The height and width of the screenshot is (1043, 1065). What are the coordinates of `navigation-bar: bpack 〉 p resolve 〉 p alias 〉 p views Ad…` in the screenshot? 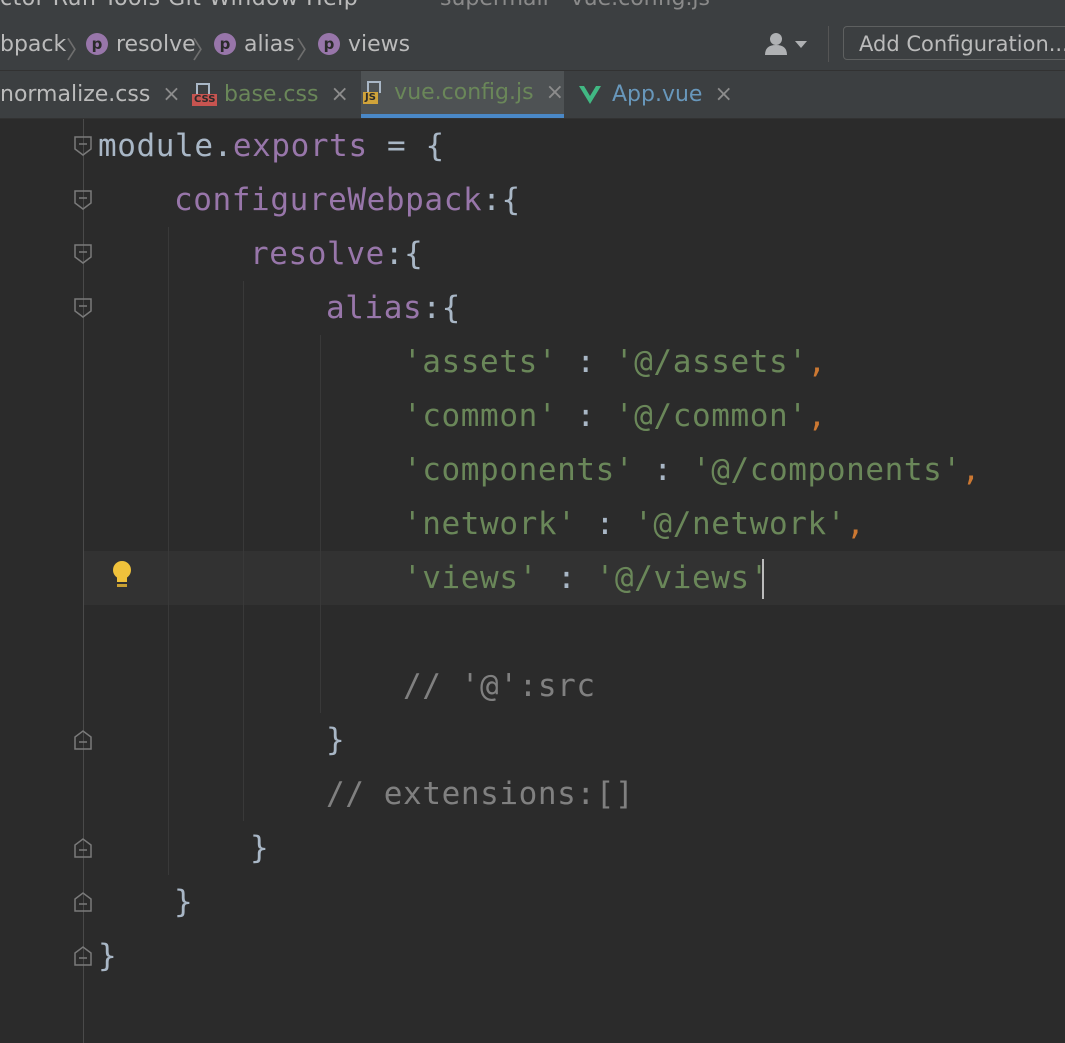 It's located at (532, 44).